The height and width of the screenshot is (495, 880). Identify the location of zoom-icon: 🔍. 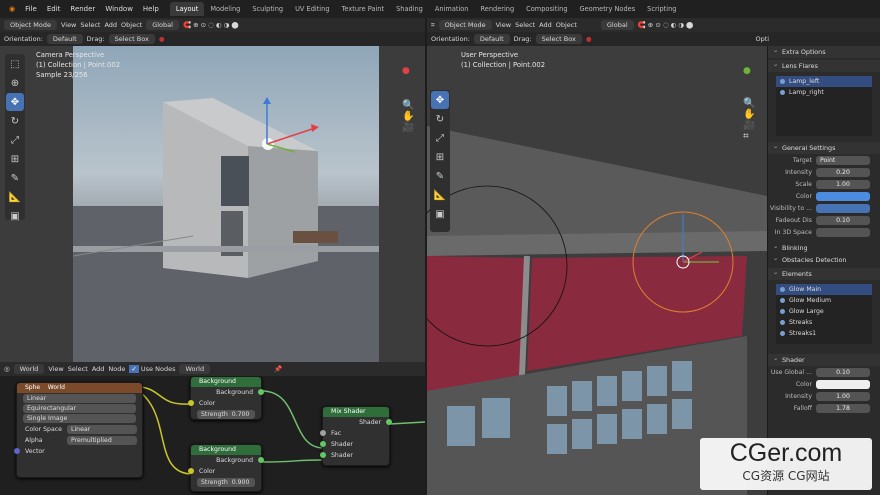
(411, 105).